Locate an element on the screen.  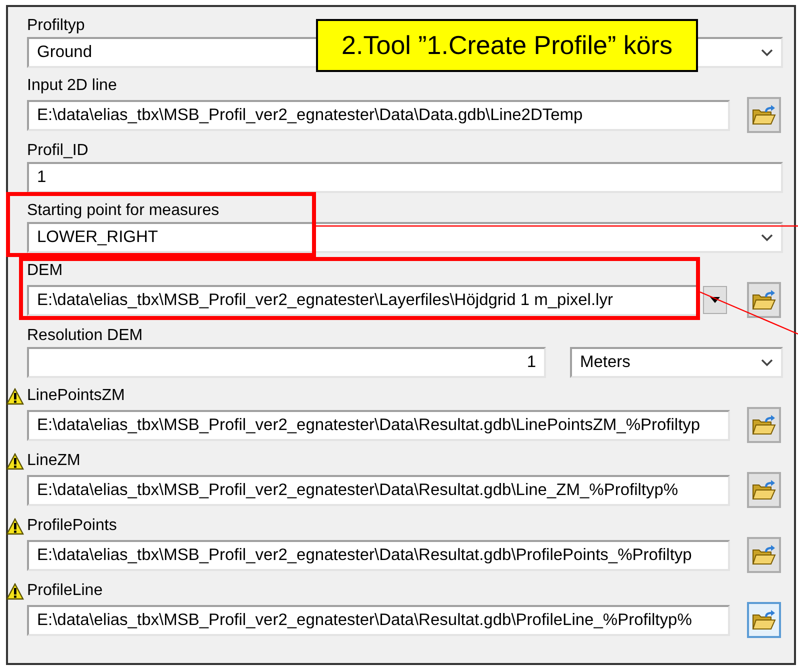
parameter-label: LineZM is located at coordinates (53, 461).